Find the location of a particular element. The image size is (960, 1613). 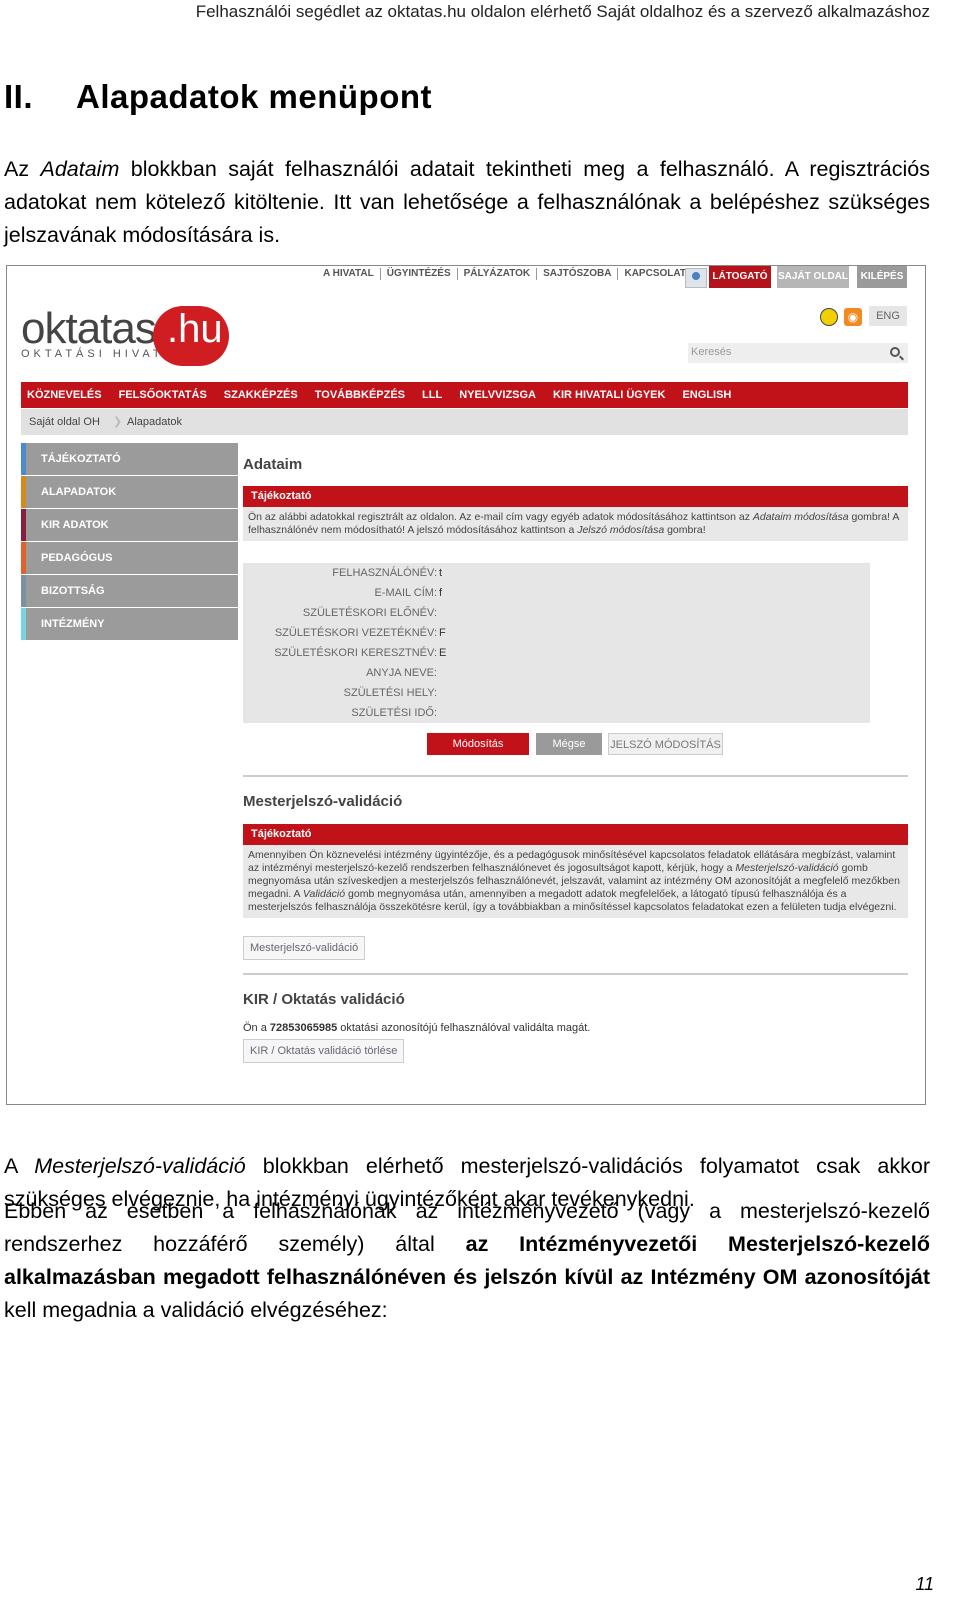

field-label: FELHASZNÁLÓNÉV: is located at coordinates (384, 573).